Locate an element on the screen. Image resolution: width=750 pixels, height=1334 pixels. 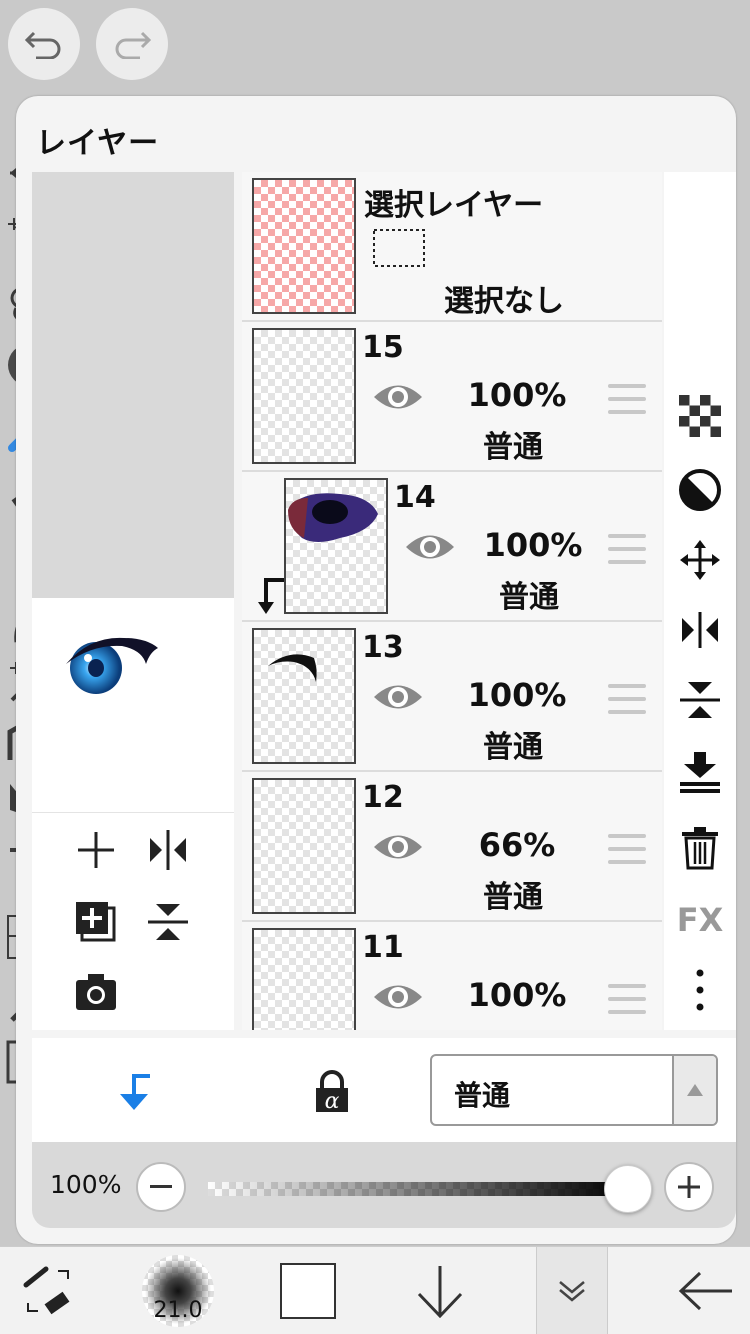
trash-icon is located at coordinates (700, 848).